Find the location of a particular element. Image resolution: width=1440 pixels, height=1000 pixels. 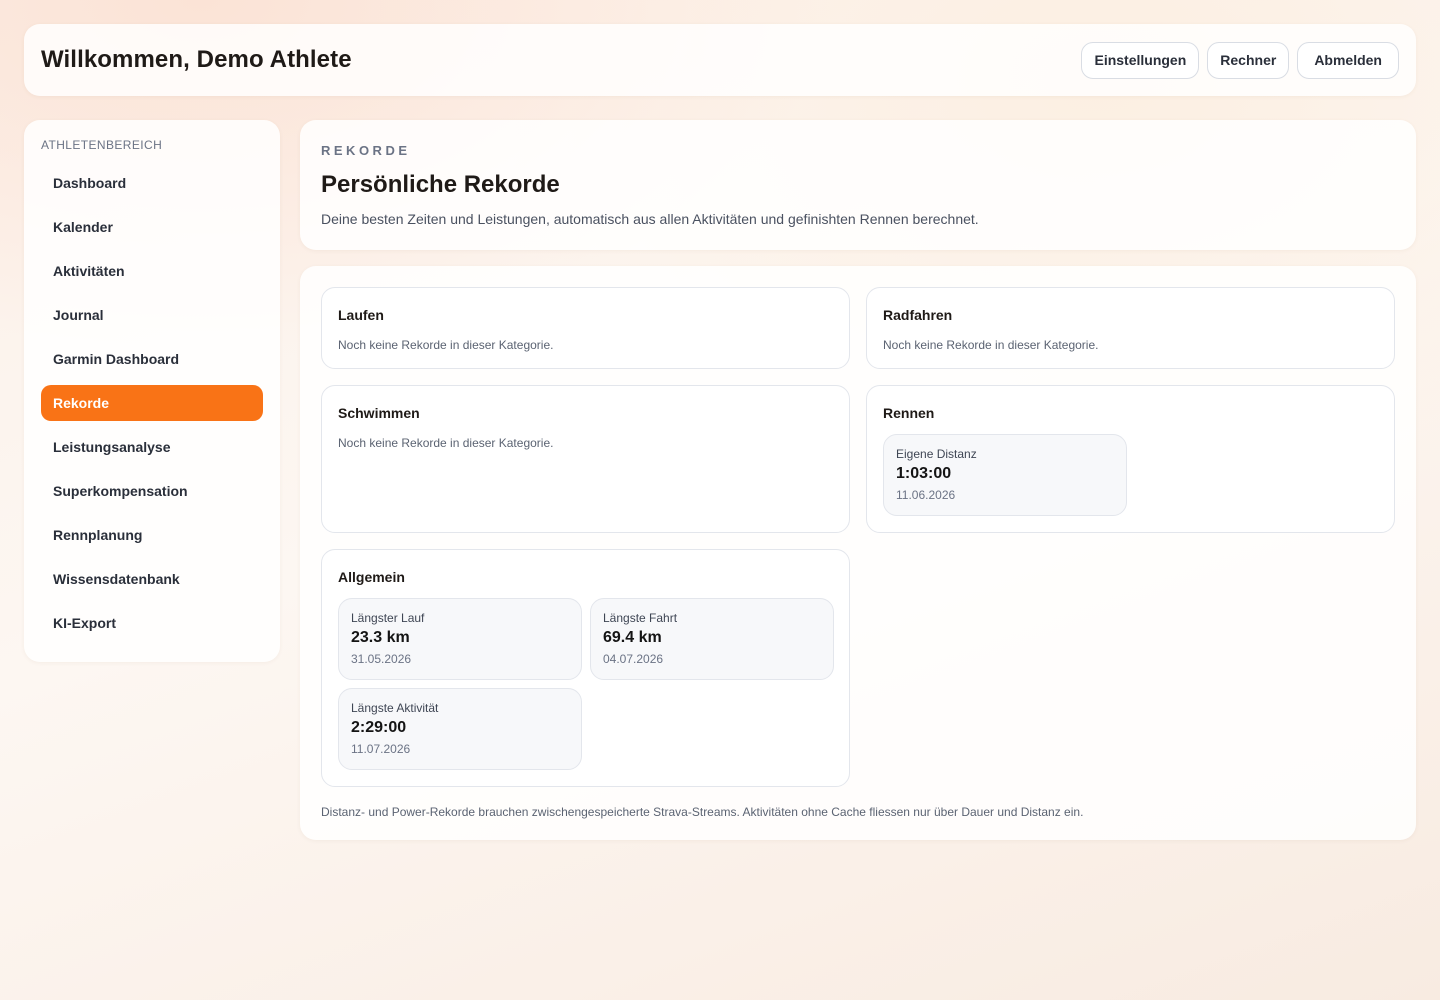

sidebar-item-journal: Journal is located at coordinates (152, 315).